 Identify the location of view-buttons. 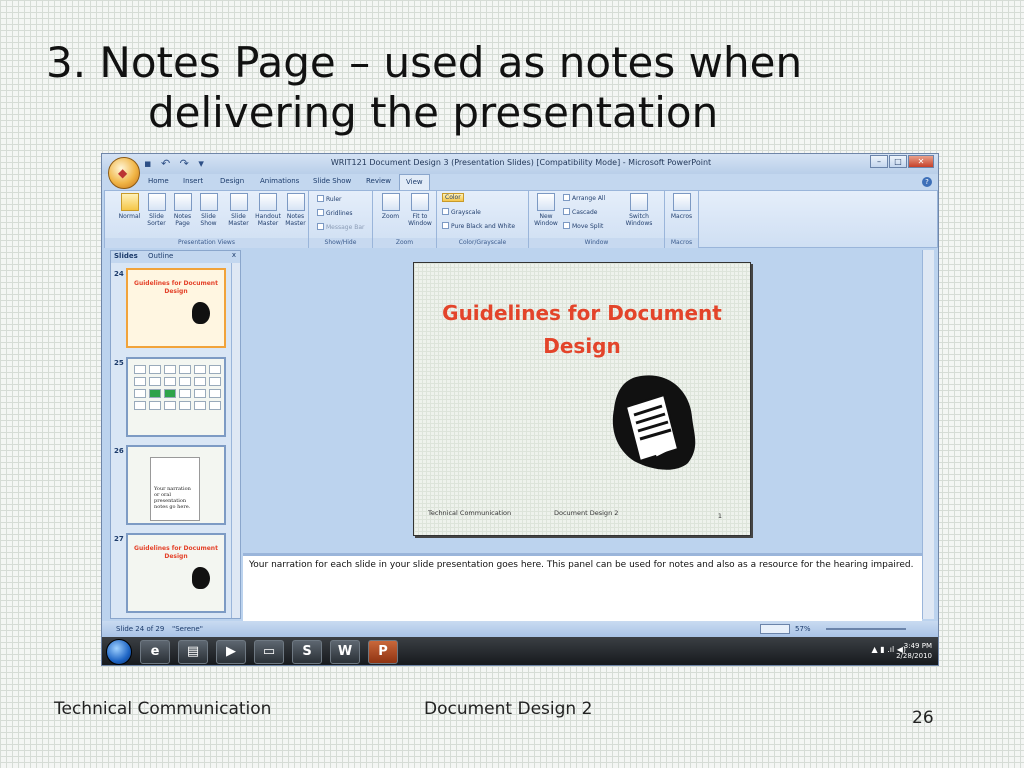
(775, 629).